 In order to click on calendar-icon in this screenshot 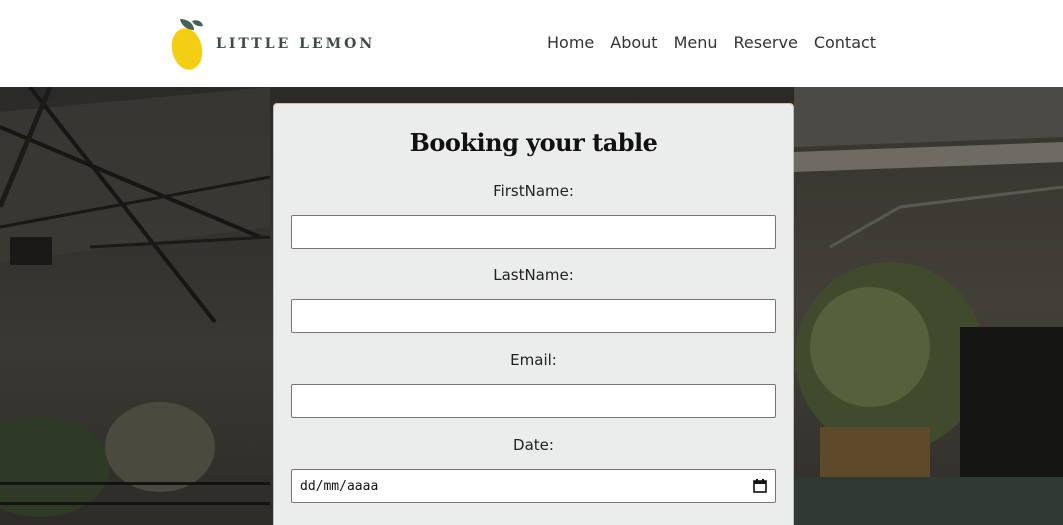, I will do `click(760, 486)`.